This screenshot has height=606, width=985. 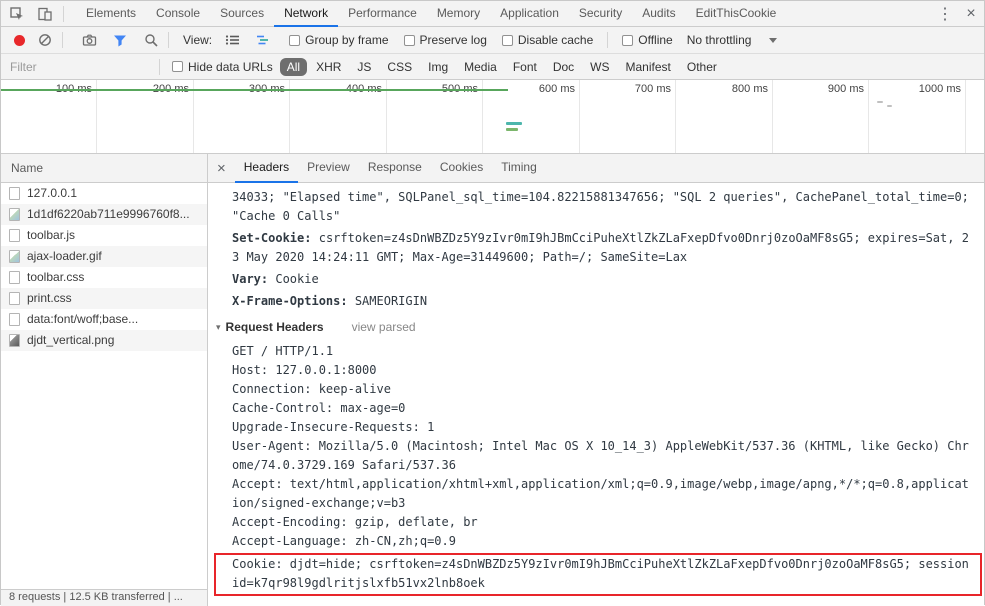 I want to click on request-row: toolbar.js, so click(x=104, y=235).